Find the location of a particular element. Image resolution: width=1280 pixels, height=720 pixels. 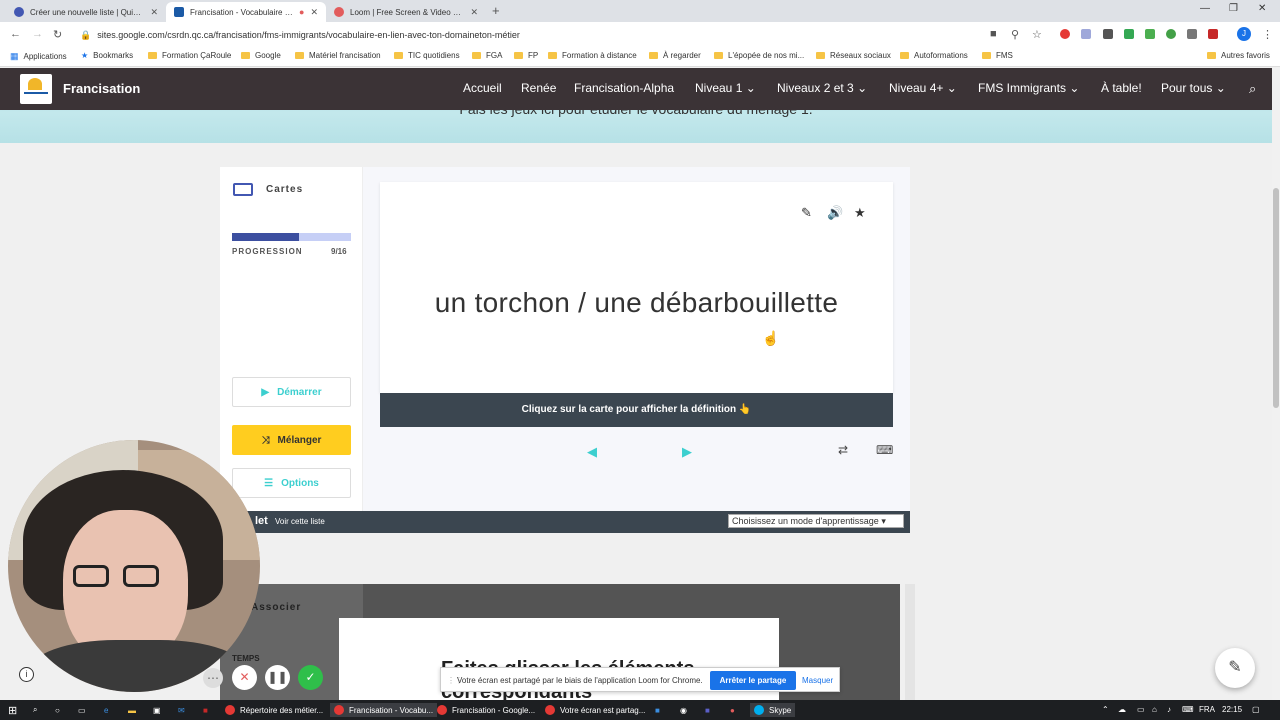

flip-swap-icon: ⇄ is located at coordinates (843, 450).